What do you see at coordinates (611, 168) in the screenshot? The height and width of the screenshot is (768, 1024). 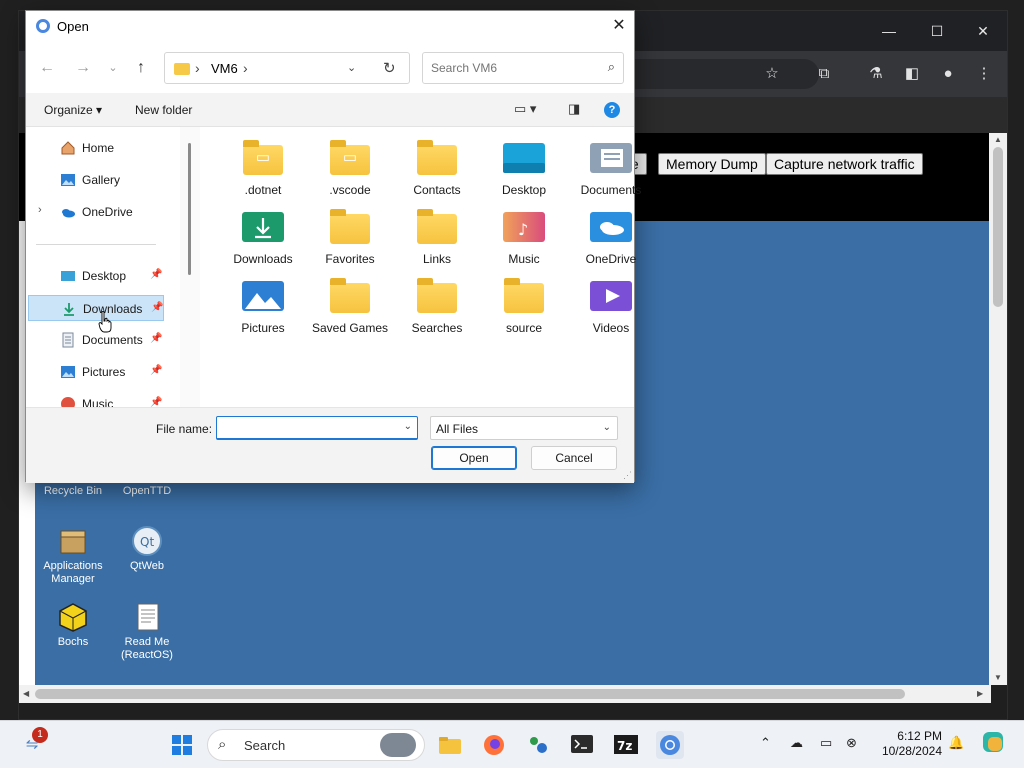 I see `file-item-documents: Documents` at bounding box center [611, 168].